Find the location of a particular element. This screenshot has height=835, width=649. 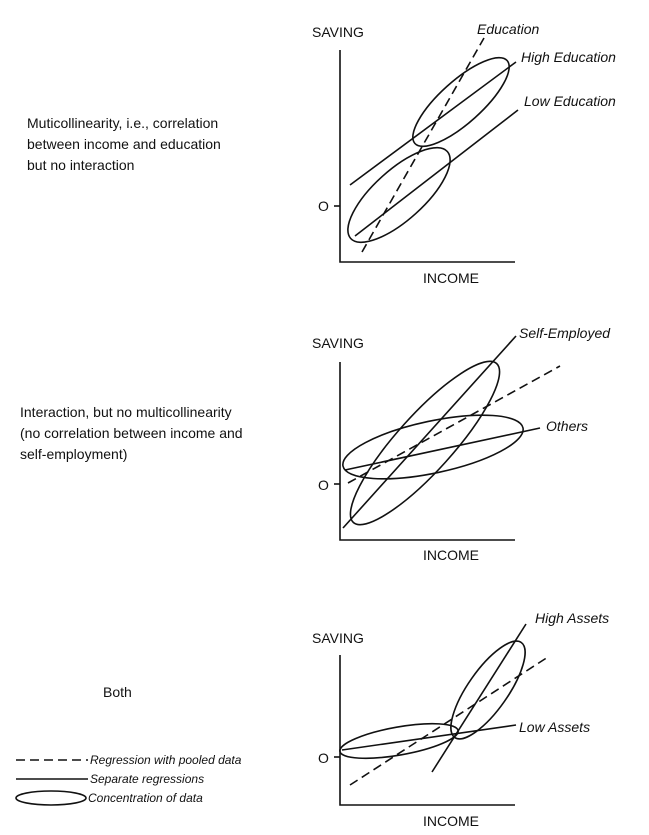

panel1-education-pooled-line is located at coordinates (423, 145).